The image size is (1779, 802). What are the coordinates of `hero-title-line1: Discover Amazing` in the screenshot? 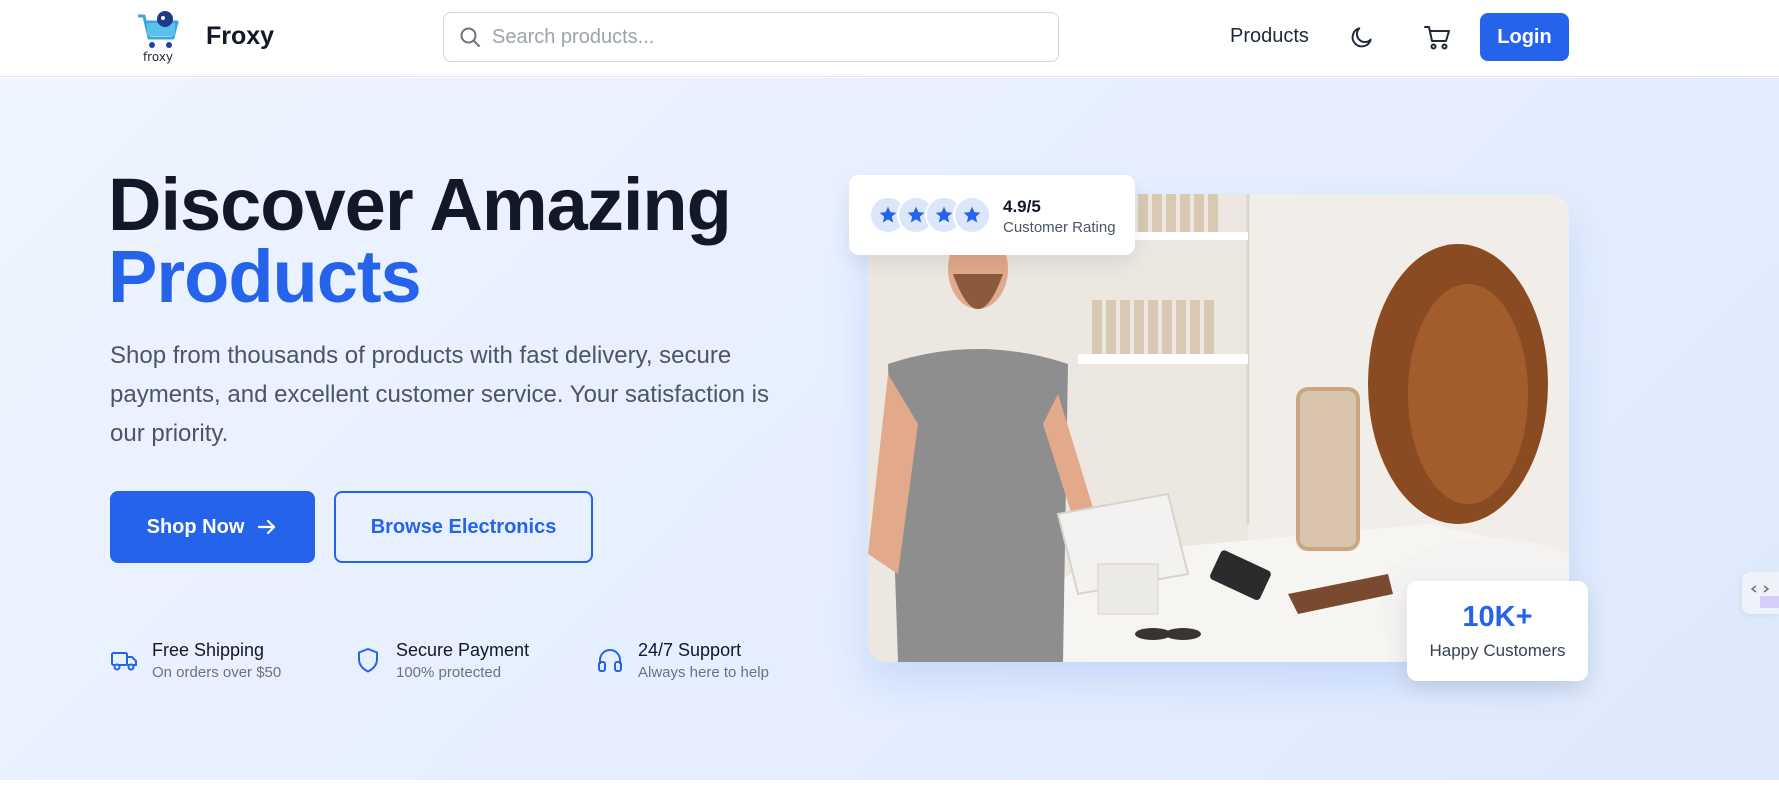 It's located at (420, 204).